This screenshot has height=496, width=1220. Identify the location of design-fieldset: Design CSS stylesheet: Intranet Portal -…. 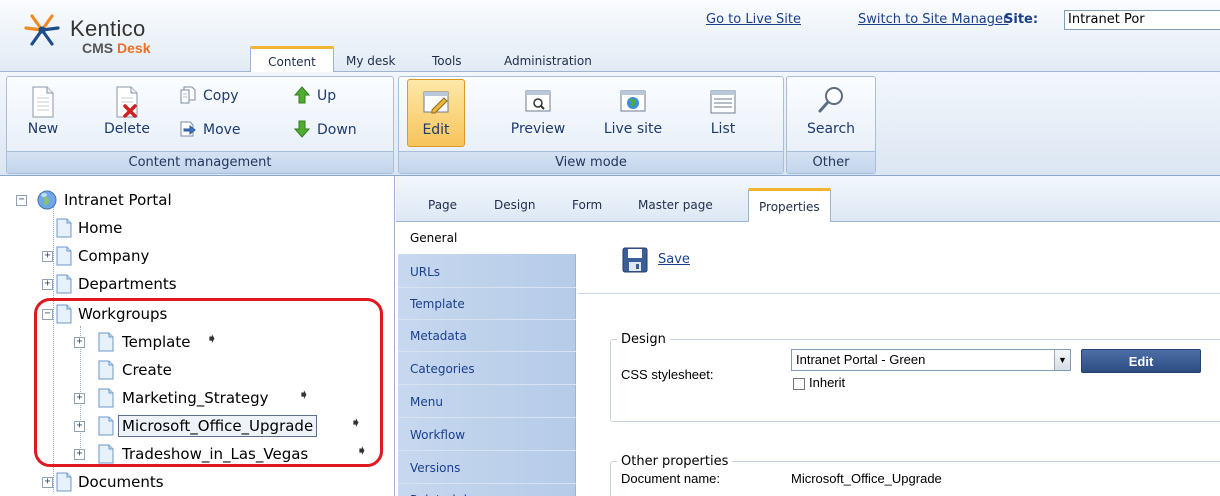
(915, 377).